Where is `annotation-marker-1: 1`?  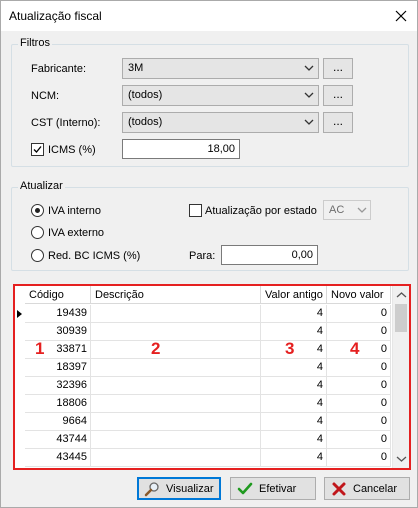 annotation-marker-1: 1 is located at coordinates (40, 348).